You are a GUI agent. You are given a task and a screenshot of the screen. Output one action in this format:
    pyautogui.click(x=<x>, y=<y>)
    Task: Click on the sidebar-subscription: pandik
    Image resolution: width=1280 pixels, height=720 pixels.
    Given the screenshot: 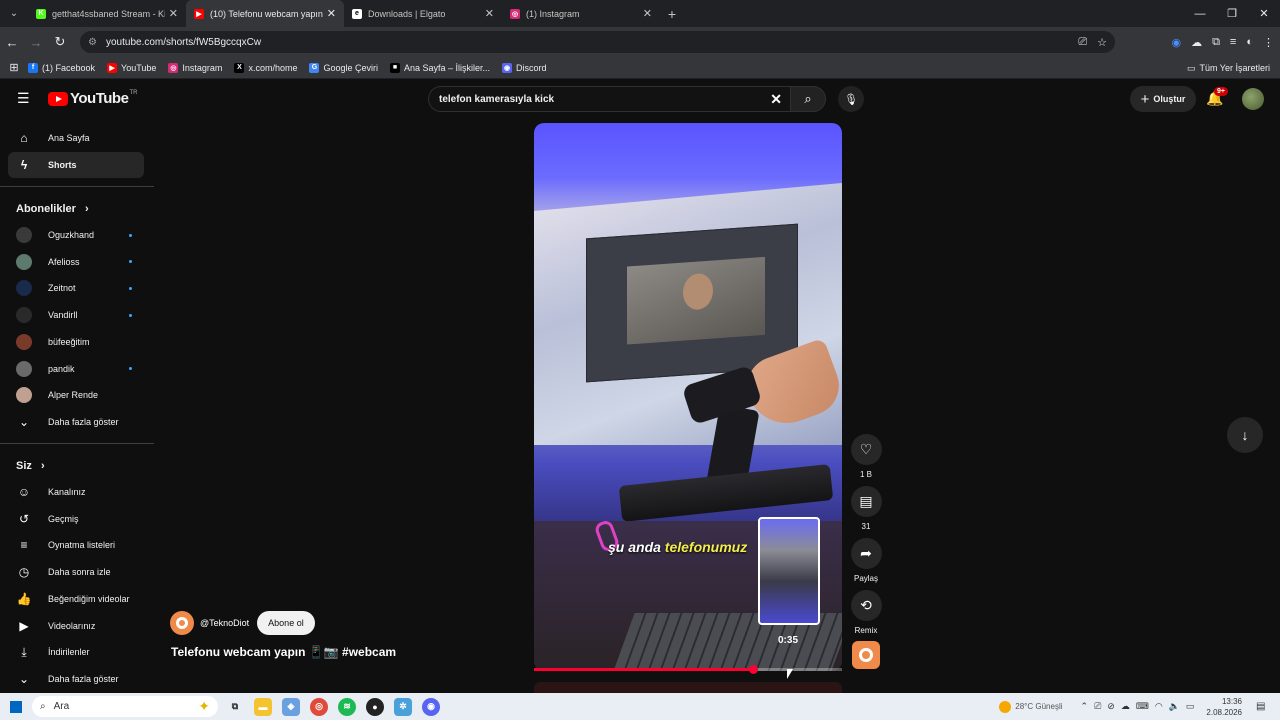 What is the action you would take?
    pyautogui.click(x=76, y=369)
    